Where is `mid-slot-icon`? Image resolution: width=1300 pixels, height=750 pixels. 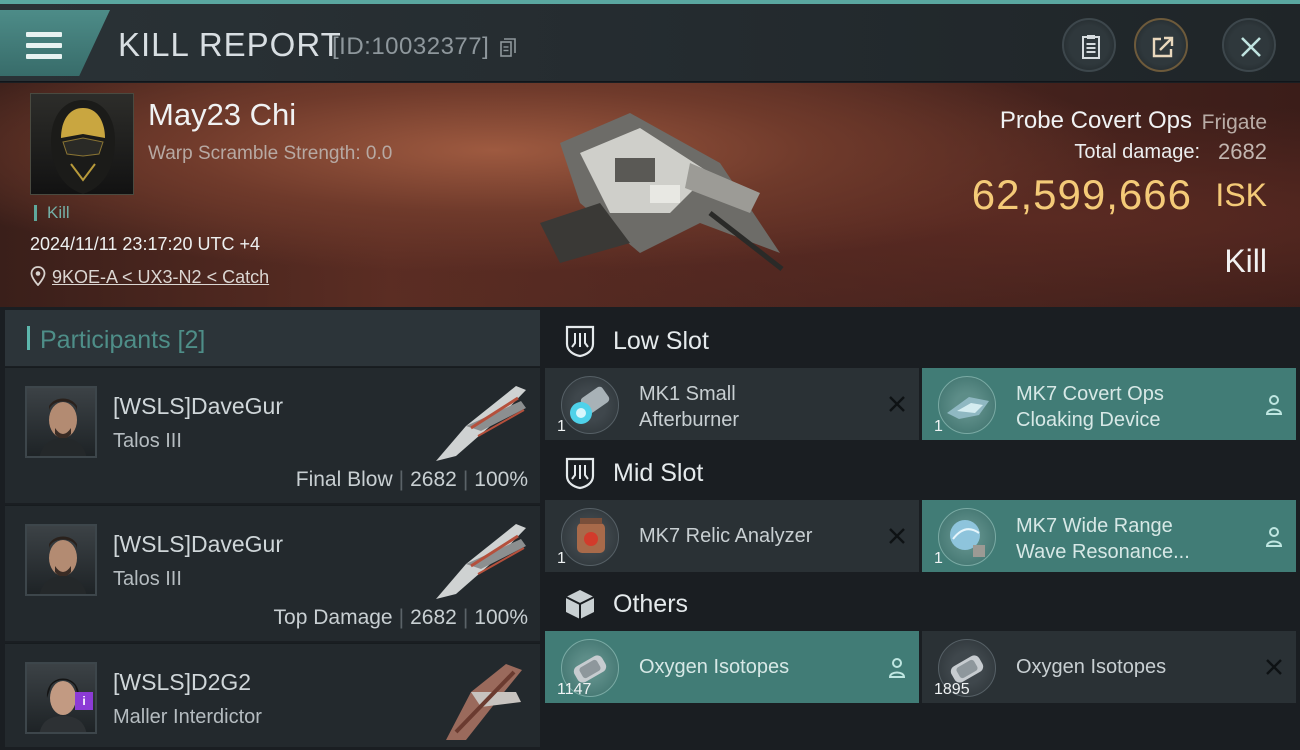 mid-slot-icon is located at coordinates (580, 473).